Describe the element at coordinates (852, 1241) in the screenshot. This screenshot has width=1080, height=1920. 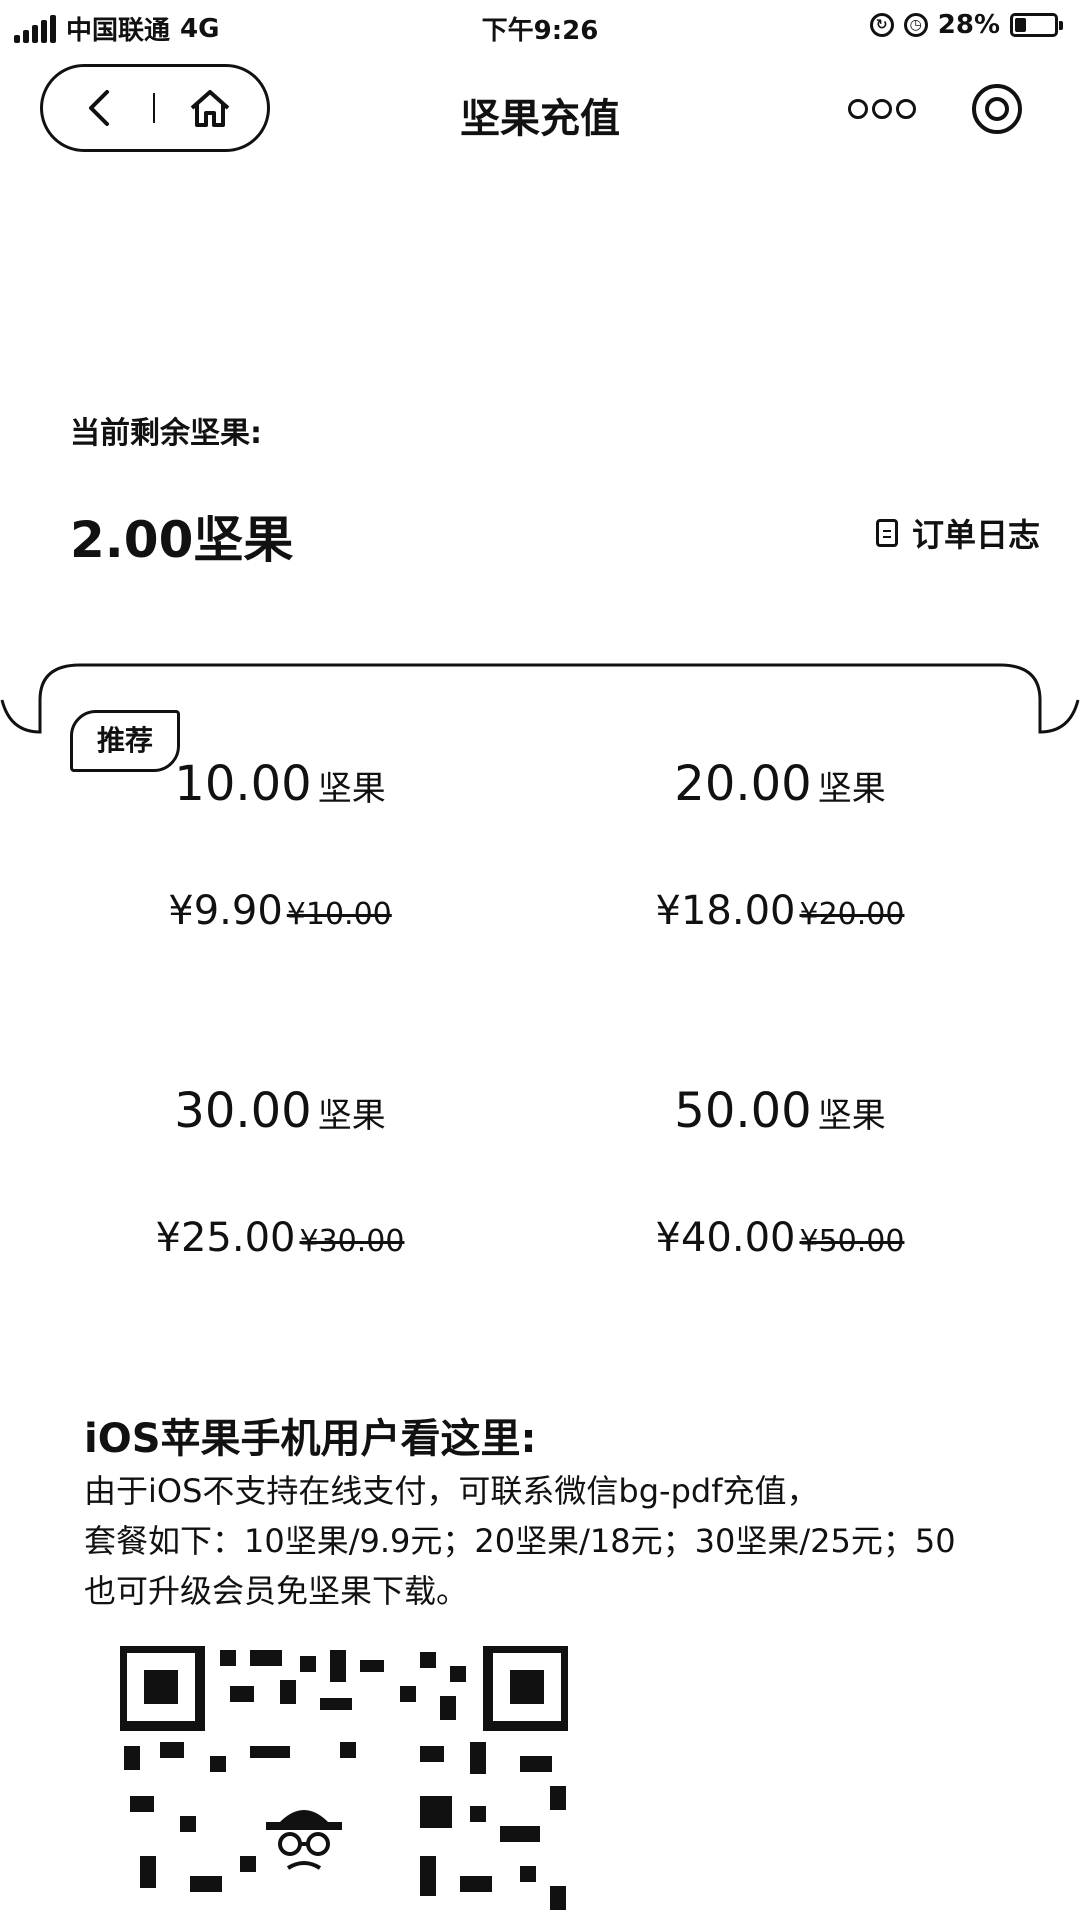
I see `package-original-price: ¥50.00` at that location.